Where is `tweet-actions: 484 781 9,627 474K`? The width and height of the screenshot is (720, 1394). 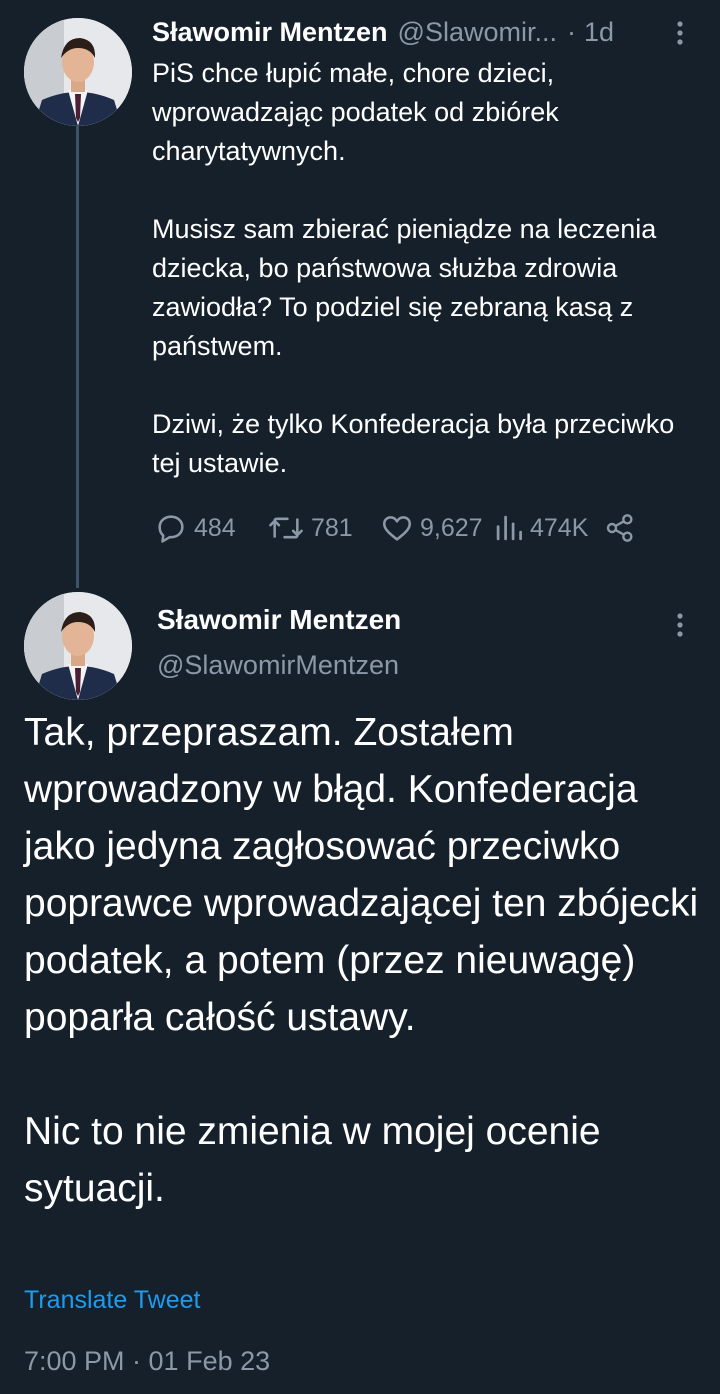
tweet-actions: 484 781 9,627 474K is located at coordinates (399, 528).